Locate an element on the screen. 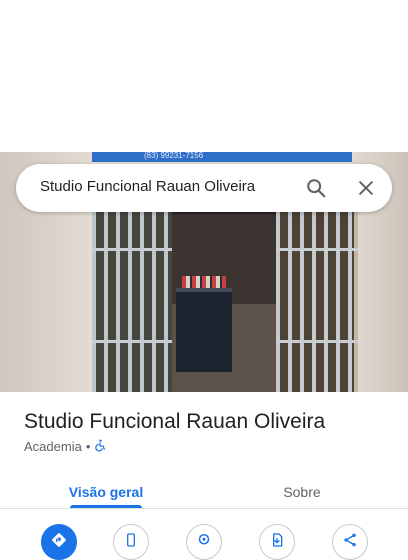 The image size is (408, 560). tab-divider is located at coordinates (204, 508).